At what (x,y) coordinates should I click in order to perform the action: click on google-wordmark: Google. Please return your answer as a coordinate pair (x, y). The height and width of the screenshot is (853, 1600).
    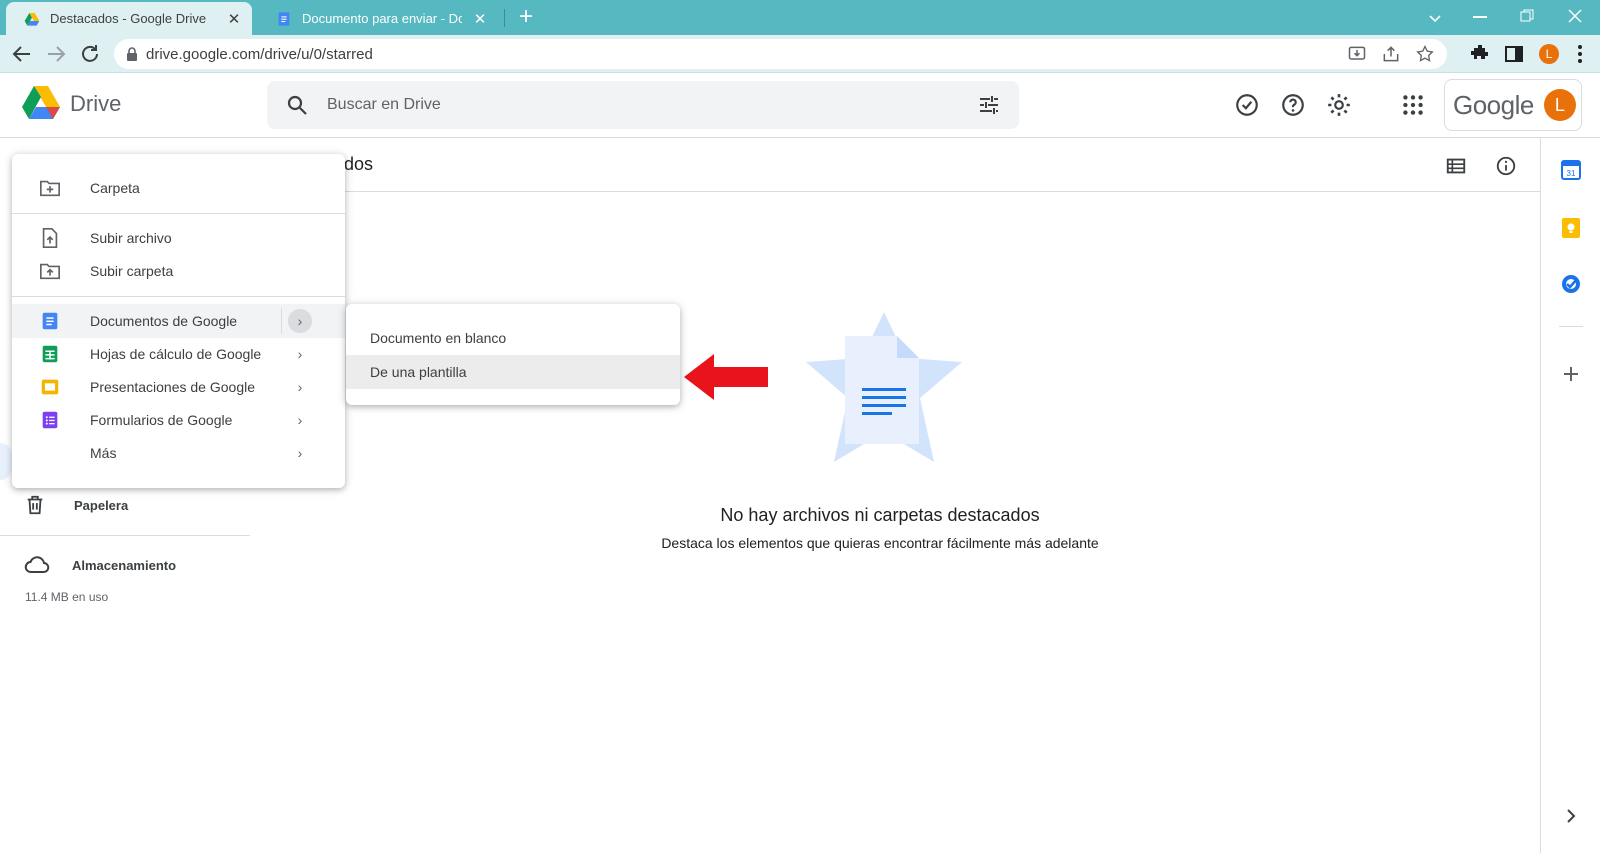
    Looking at the image, I should click on (1493, 104).